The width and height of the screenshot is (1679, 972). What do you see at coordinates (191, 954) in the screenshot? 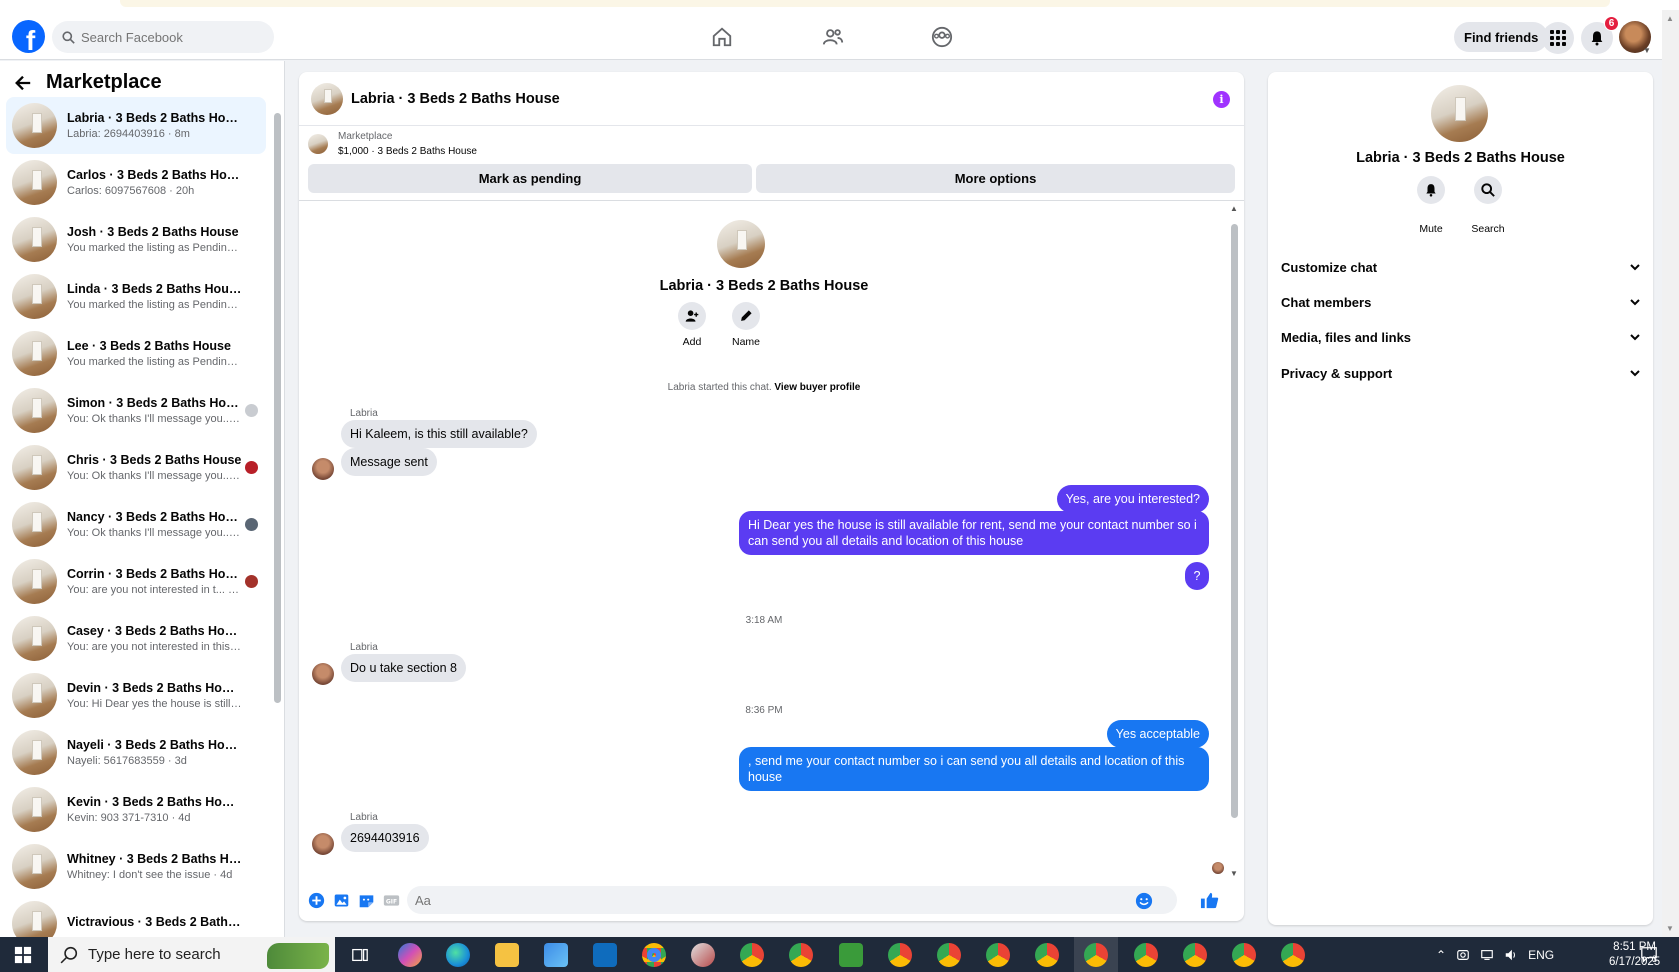
I see `taskbar-search: Type here to search` at bounding box center [191, 954].